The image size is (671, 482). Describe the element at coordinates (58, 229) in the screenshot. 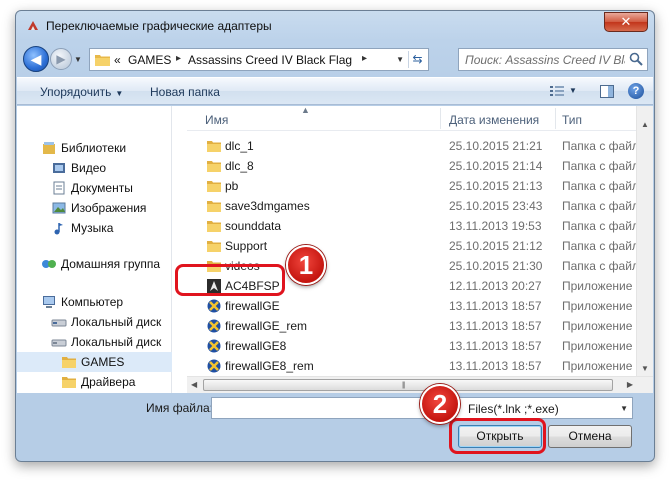

I see `music-icon` at that location.